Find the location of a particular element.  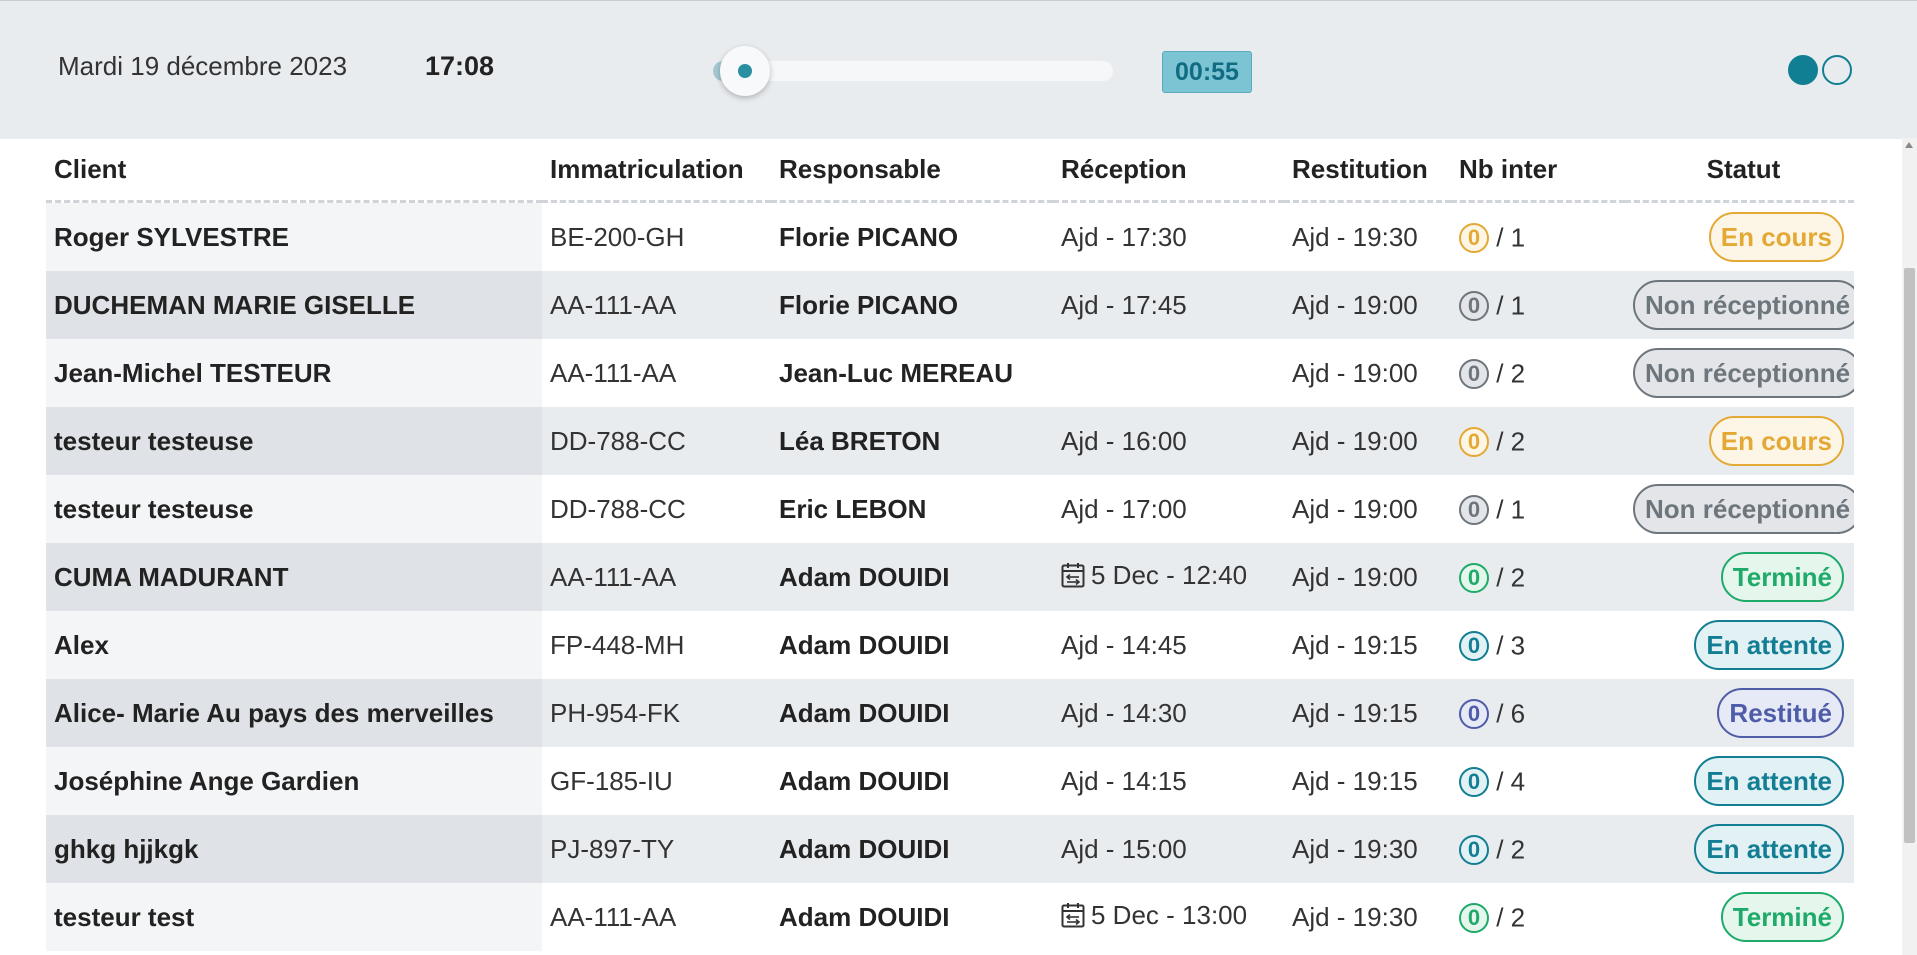

cell-statut: Restitué is located at coordinates (1739, 713).